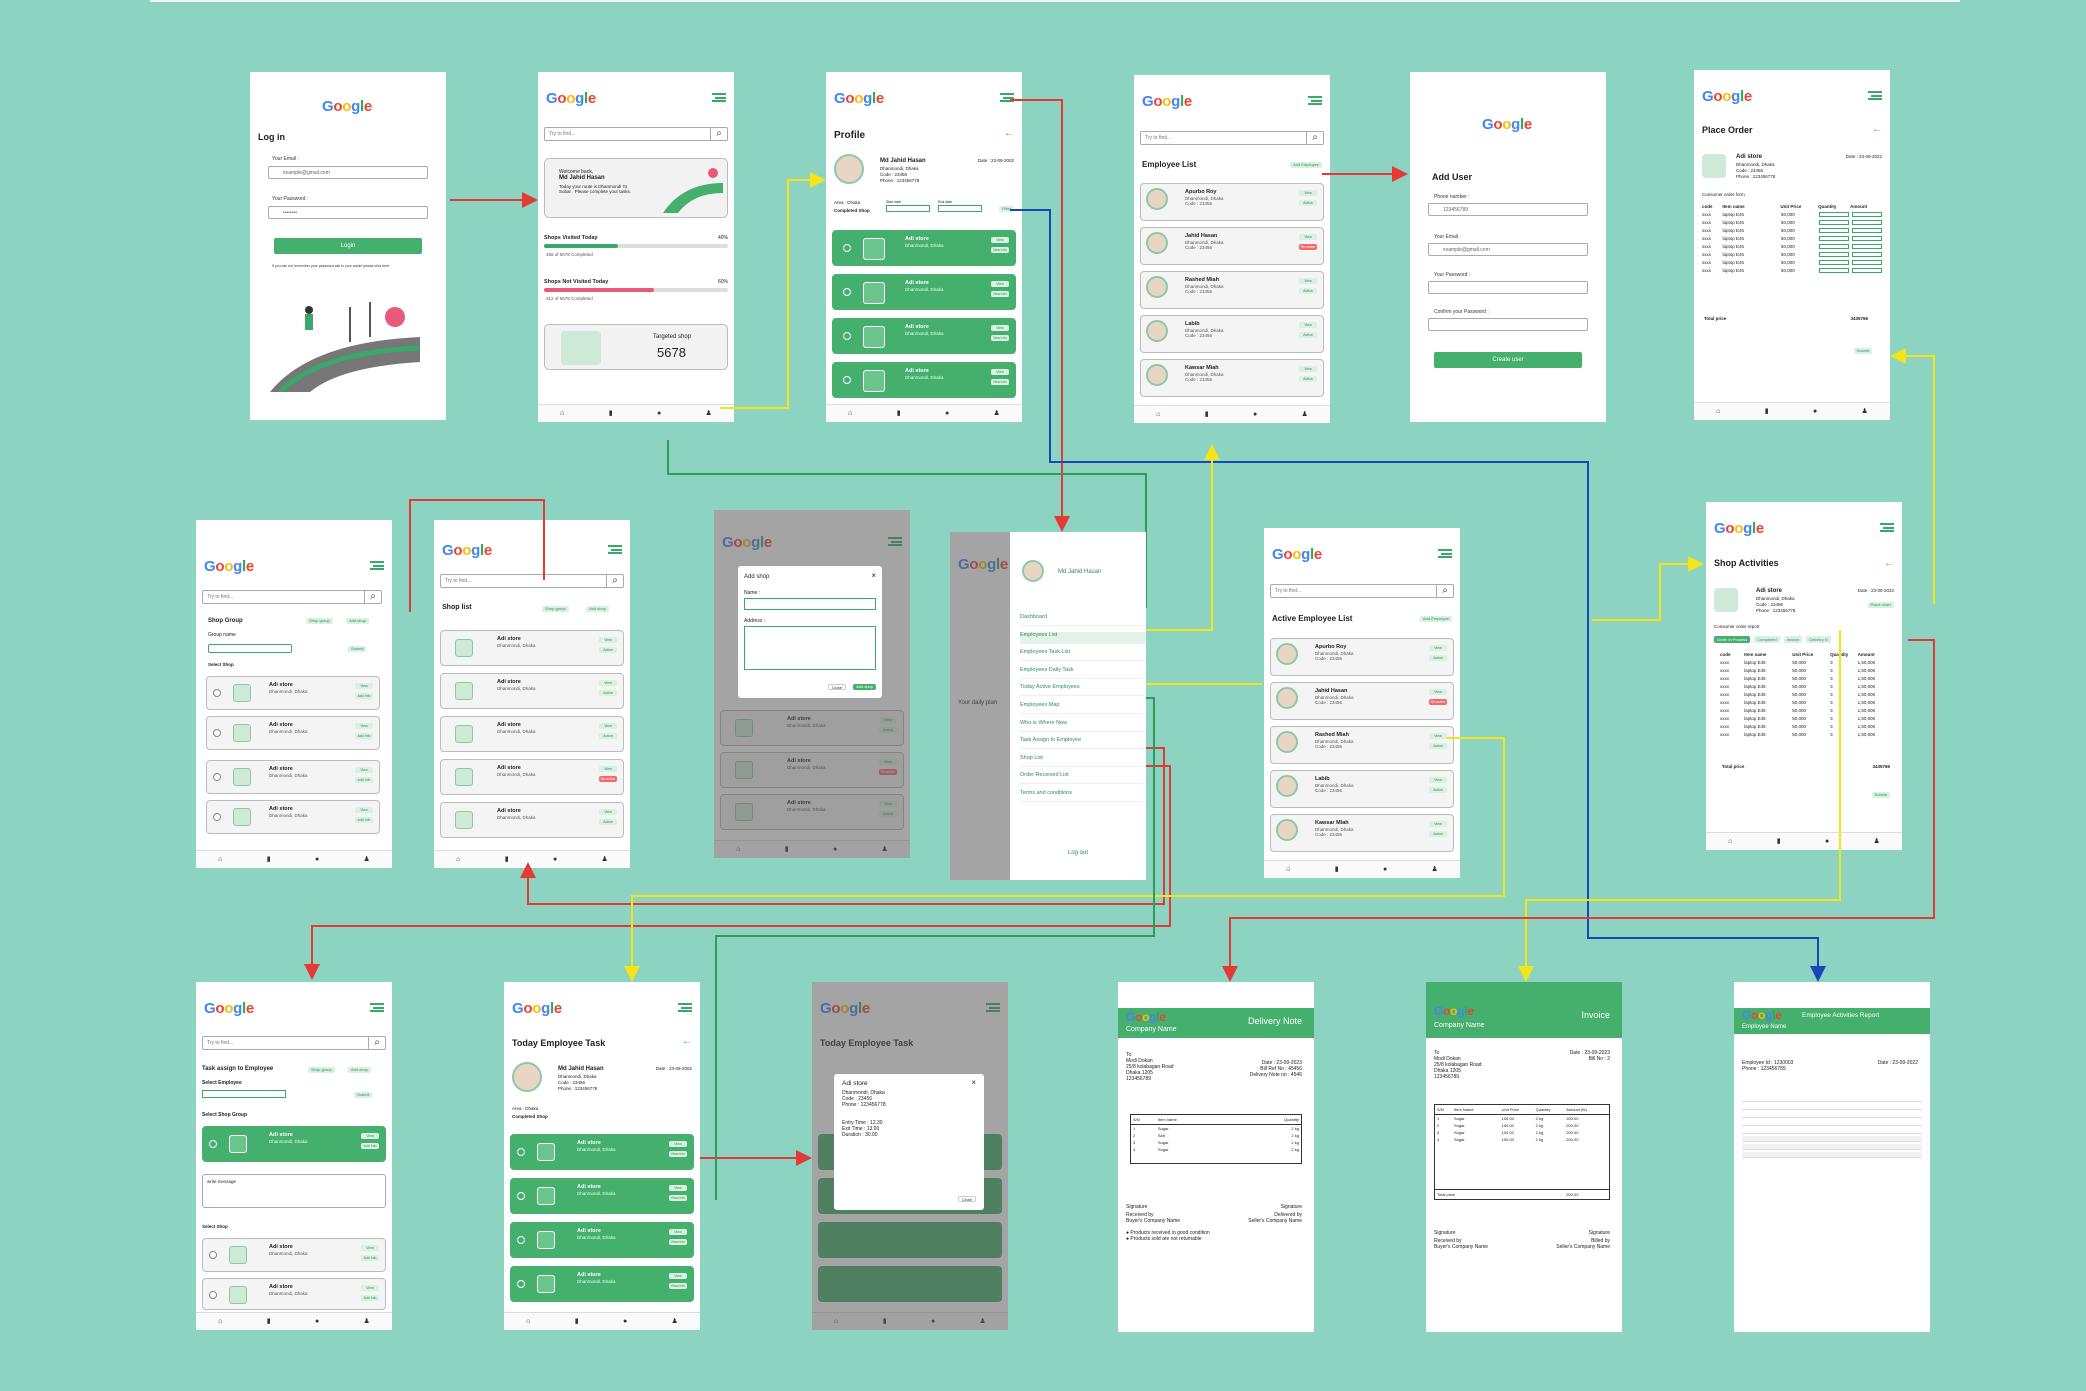  Describe the element at coordinates (1679, 806) in the screenshot. I see `shop-activities-to-invoice-connector` at that location.